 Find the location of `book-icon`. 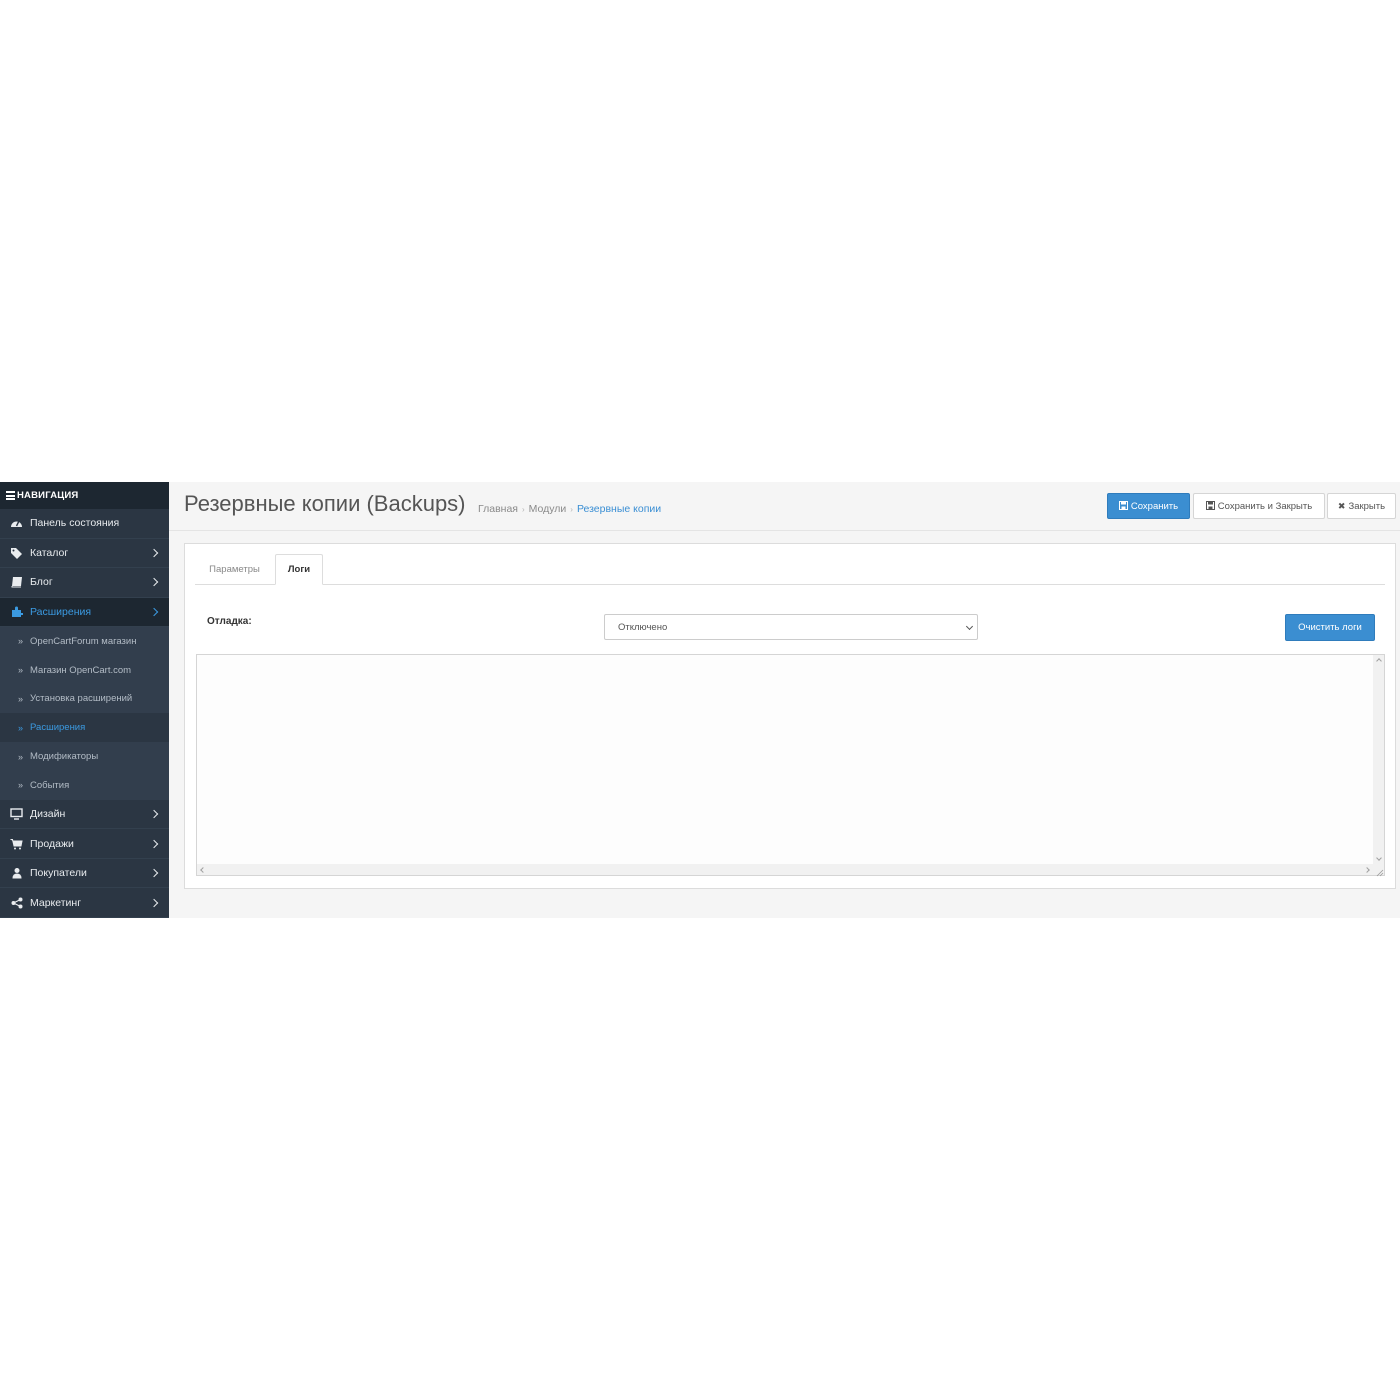

book-icon is located at coordinates (16, 582).